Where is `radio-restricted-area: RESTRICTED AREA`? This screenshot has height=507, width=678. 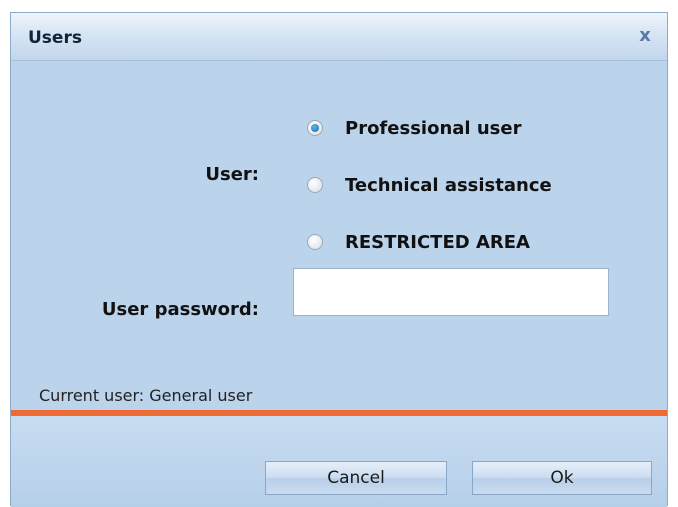
radio-restricted-area: RESTRICTED AREA is located at coordinates (418, 242).